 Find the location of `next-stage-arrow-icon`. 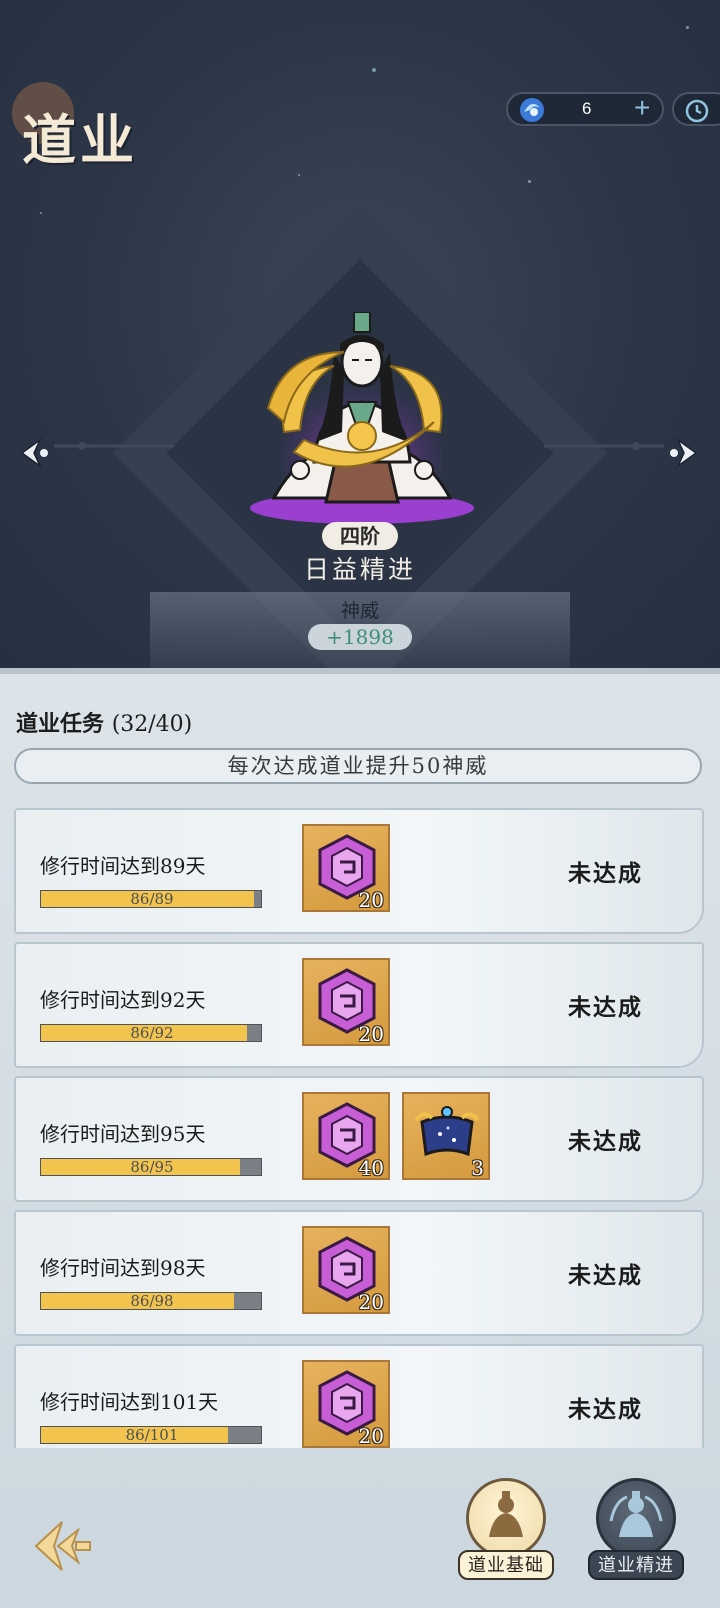

next-stage-arrow-icon is located at coordinates (681, 453).